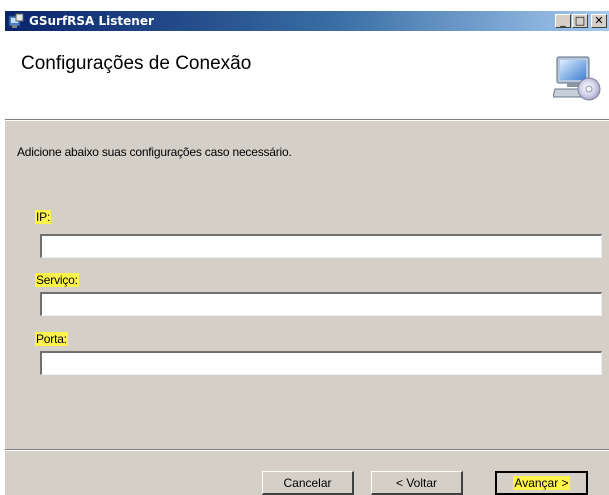 This screenshot has height=495, width=609. What do you see at coordinates (57, 280) in the screenshot?
I see `servico-label: Serviço:` at bounding box center [57, 280].